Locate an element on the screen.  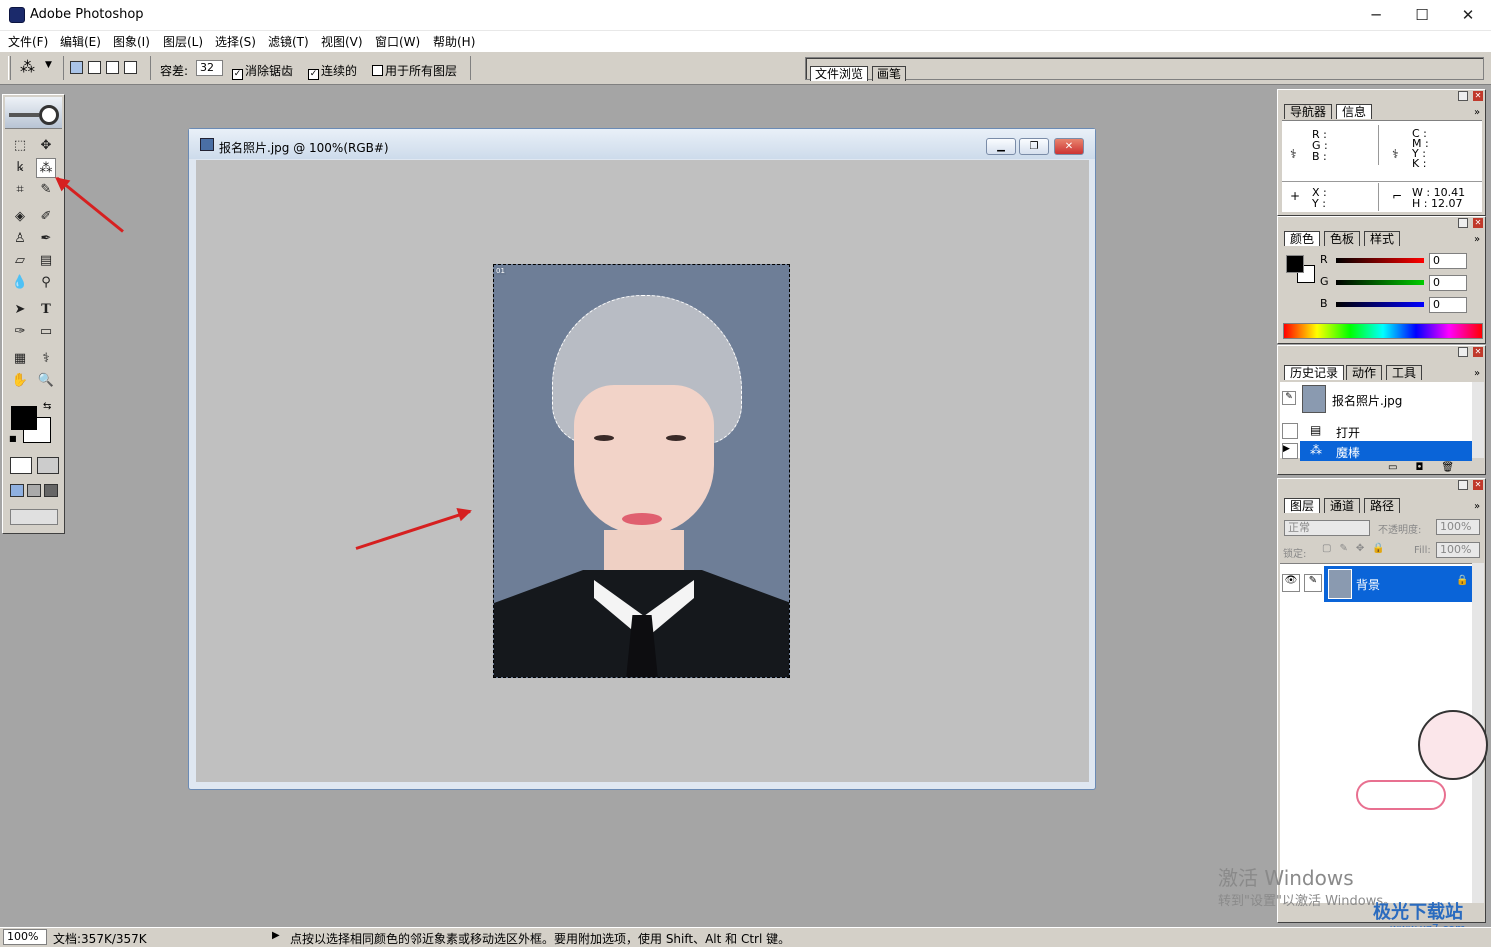
doc-close-button: ✕ is located at coordinates (1069, 146).